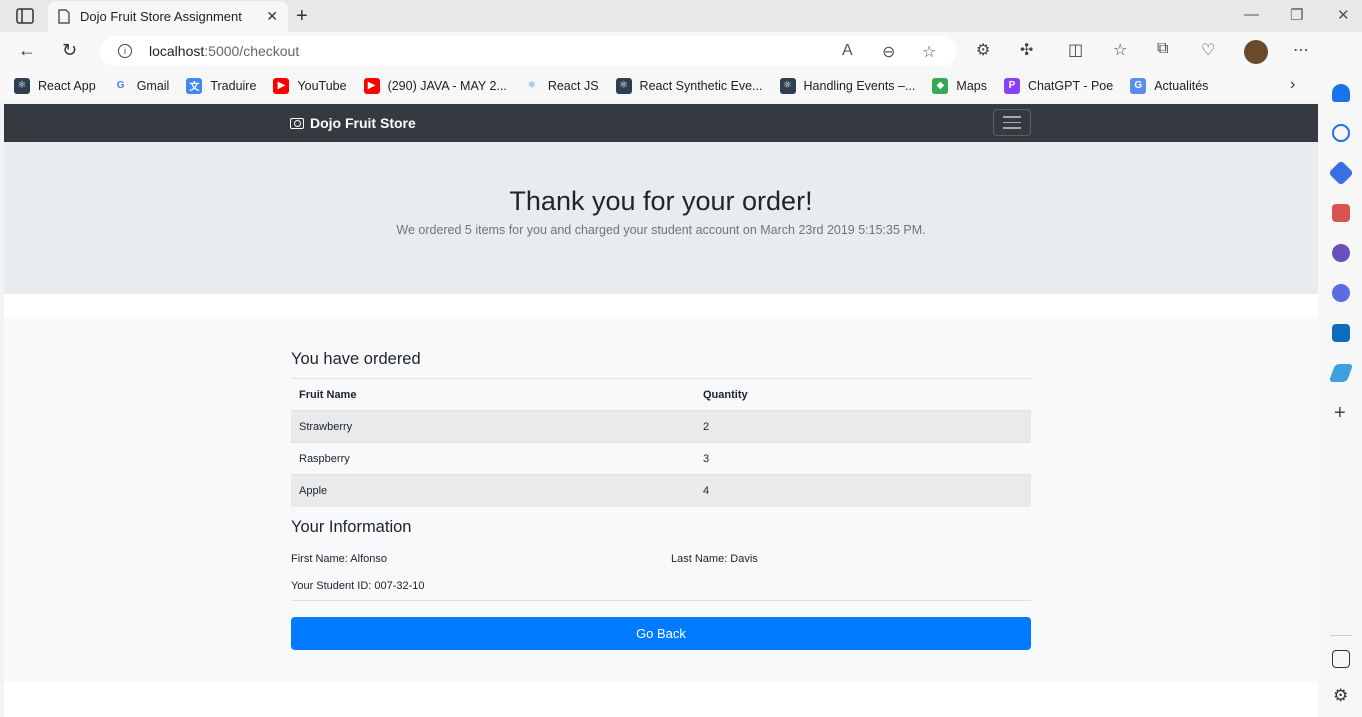 Image resolution: width=1362 pixels, height=717 pixels. Describe the element at coordinates (1296, 15) in the screenshot. I see `restore-icon: ❐` at that location.